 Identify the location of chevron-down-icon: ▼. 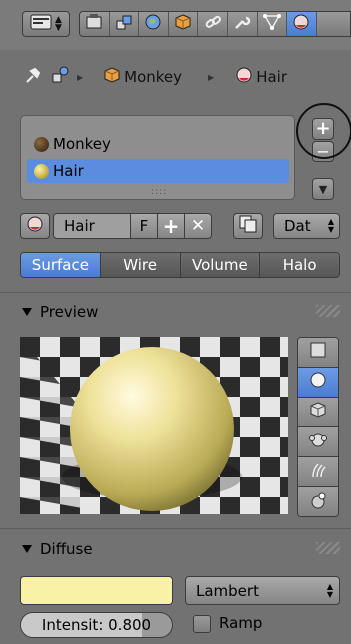
(323, 189).